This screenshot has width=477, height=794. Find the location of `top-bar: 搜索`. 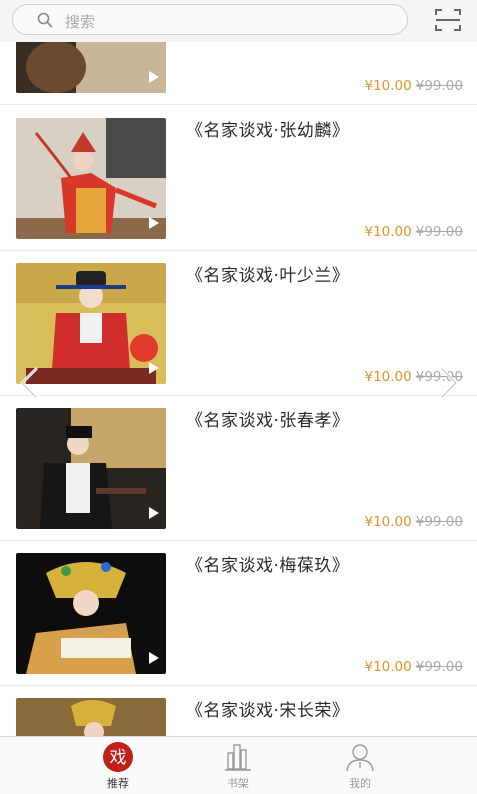

top-bar: 搜索 is located at coordinates (238, 21).